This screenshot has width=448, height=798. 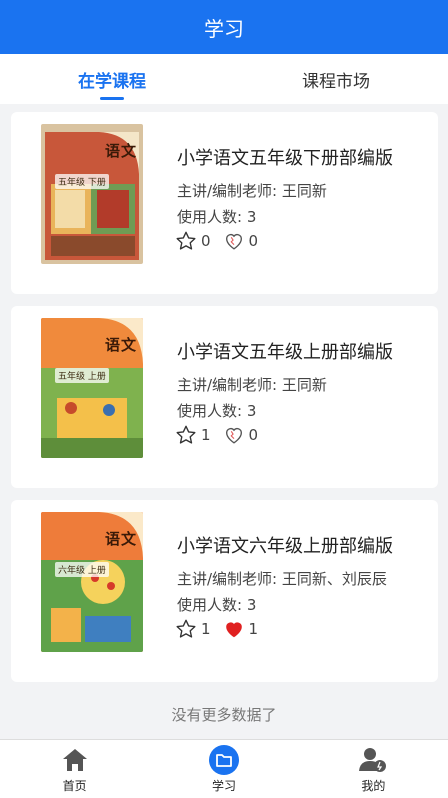 What do you see at coordinates (224, 715) in the screenshot?
I see `no-more-data-text: 没有更多数据了` at bounding box center [224, 715].